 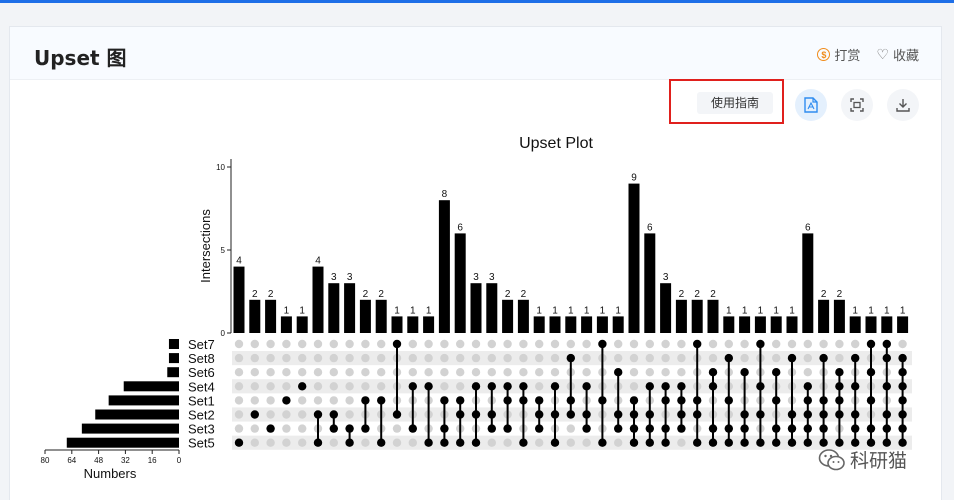 I want to click on set-label: Set6, so click(x=201, y=372).